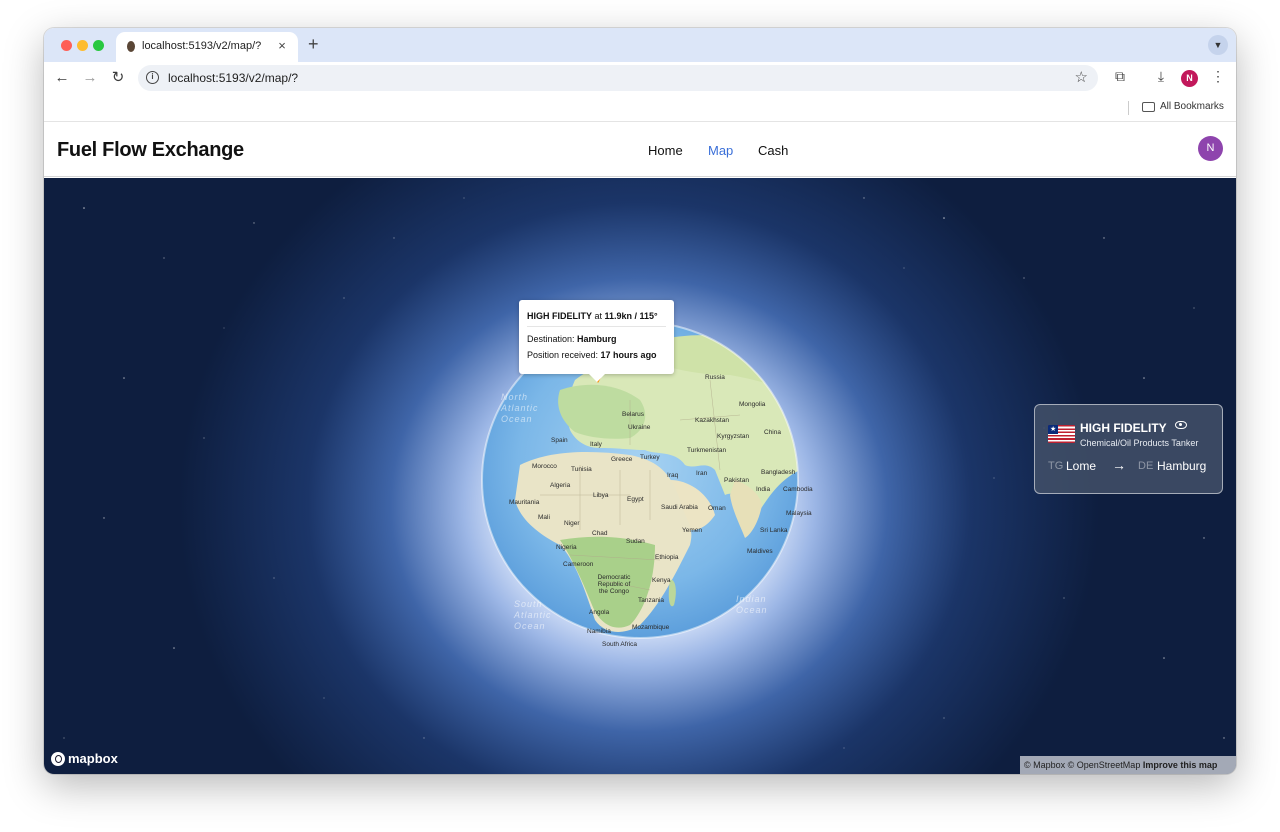  What do you see at coordinates (778, 472) in the screenshot?
I see `map-label: Bangladesh` at bounding box center [778, 472].